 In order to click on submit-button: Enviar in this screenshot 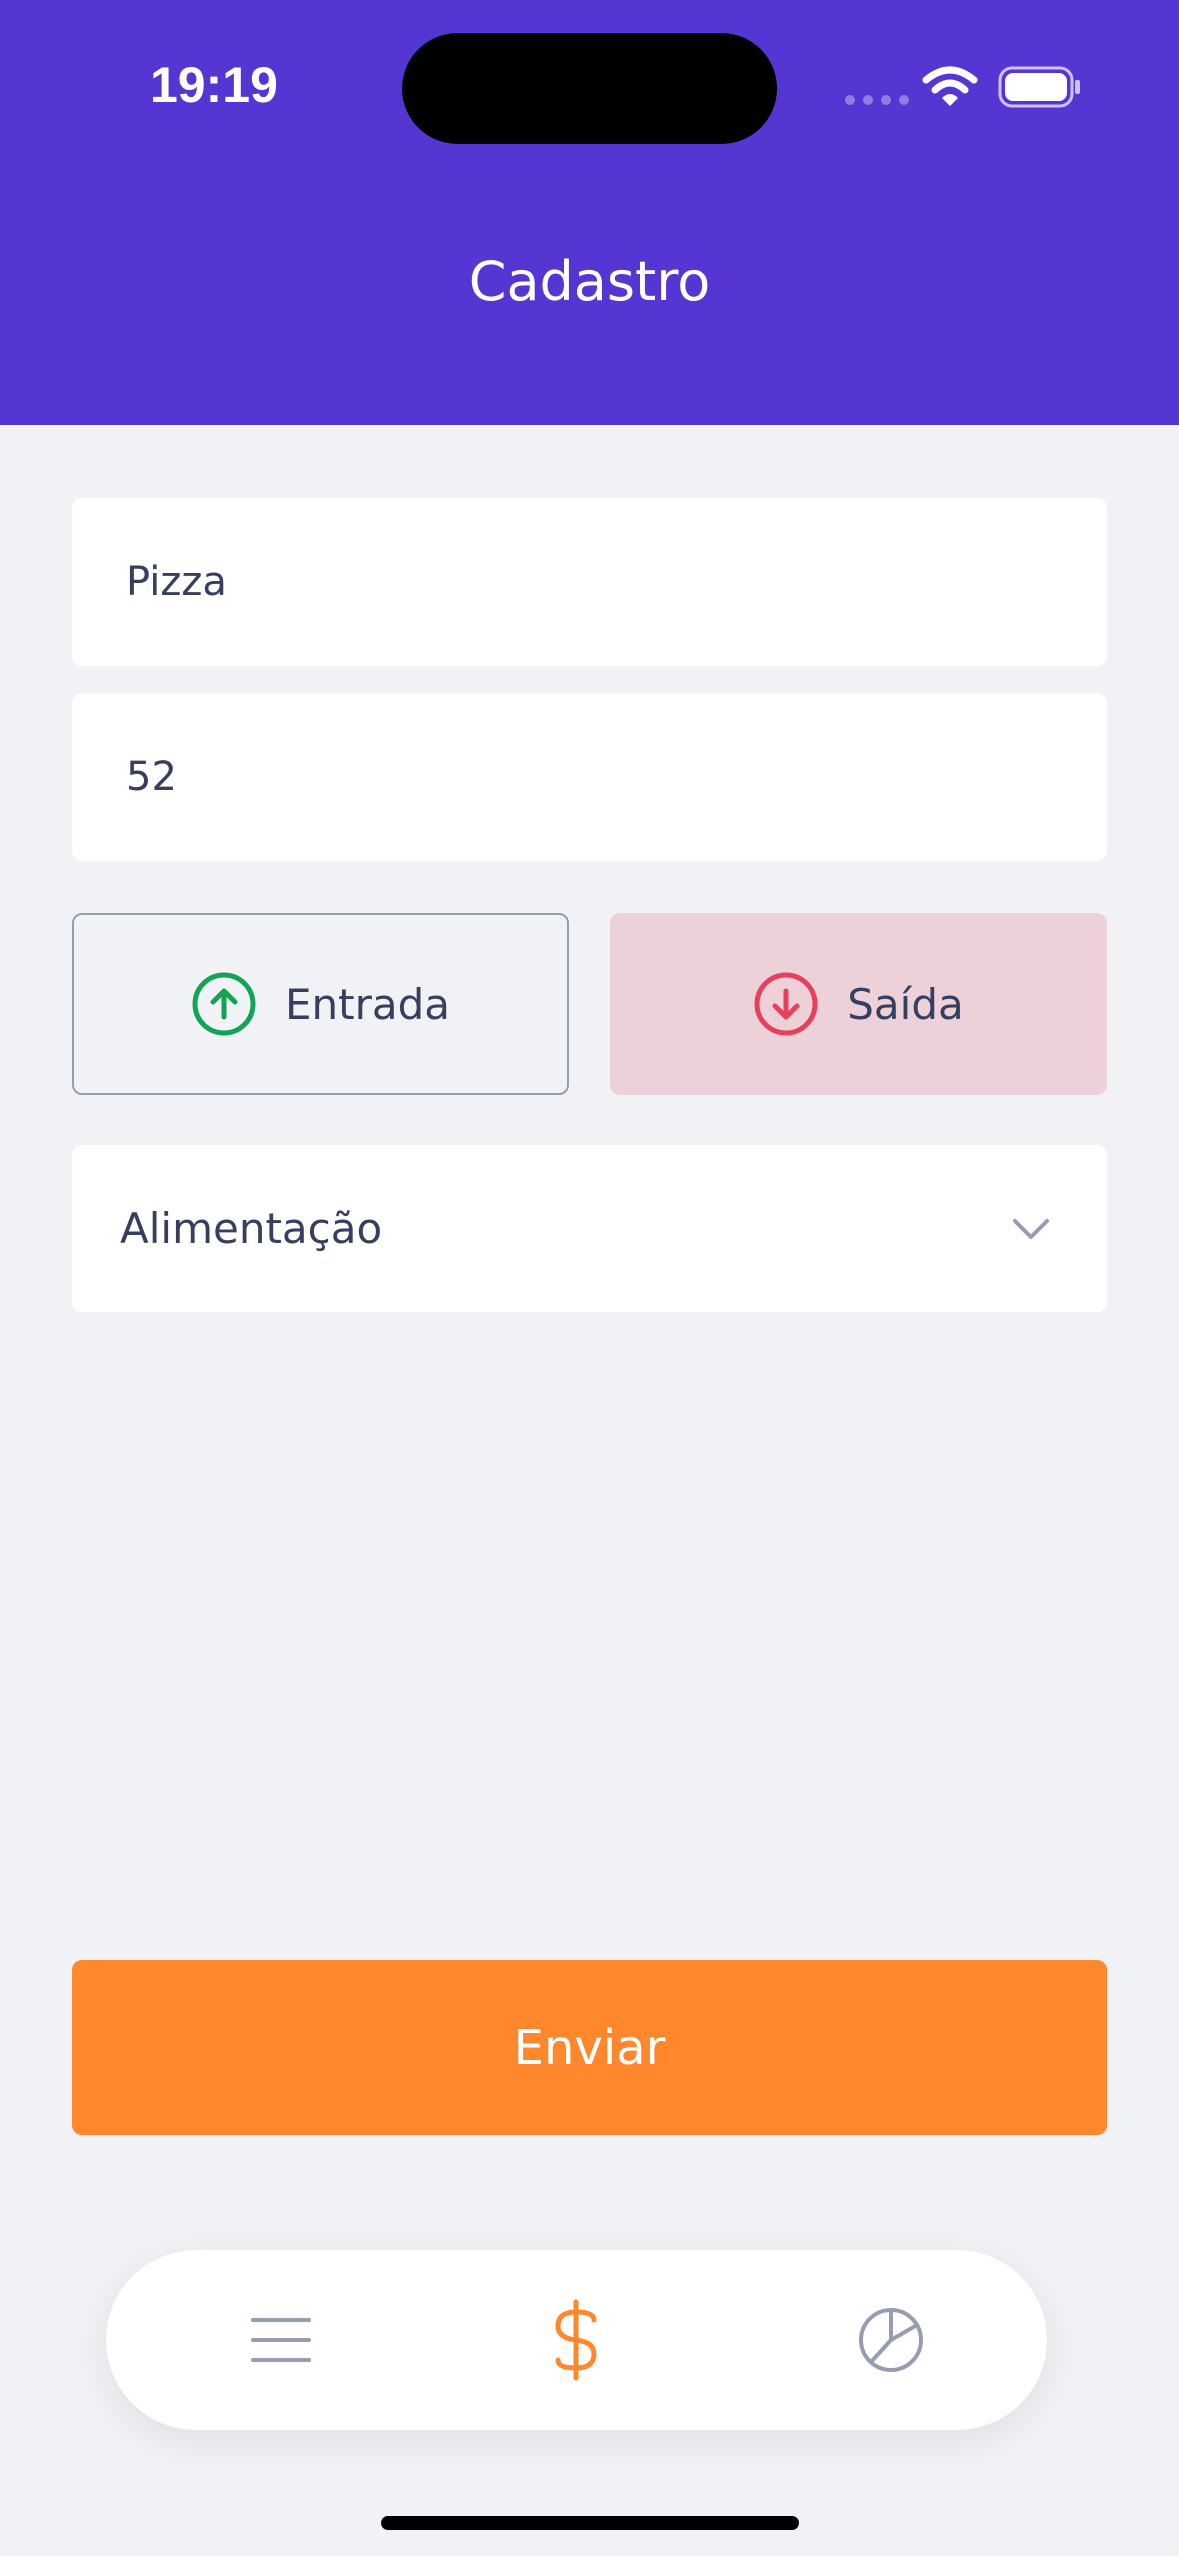, I will do `click(589, 2047)`.